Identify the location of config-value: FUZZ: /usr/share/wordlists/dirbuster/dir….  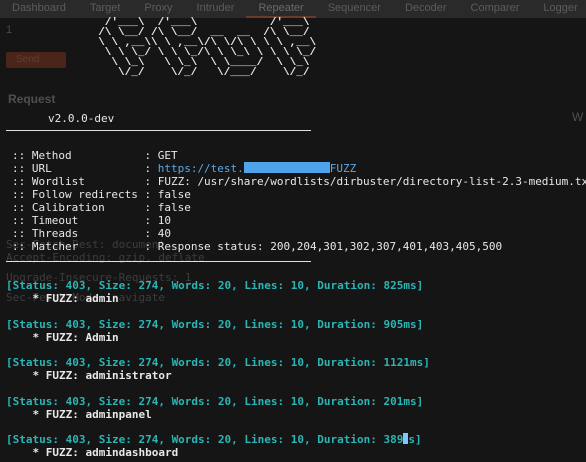
(371, 181).